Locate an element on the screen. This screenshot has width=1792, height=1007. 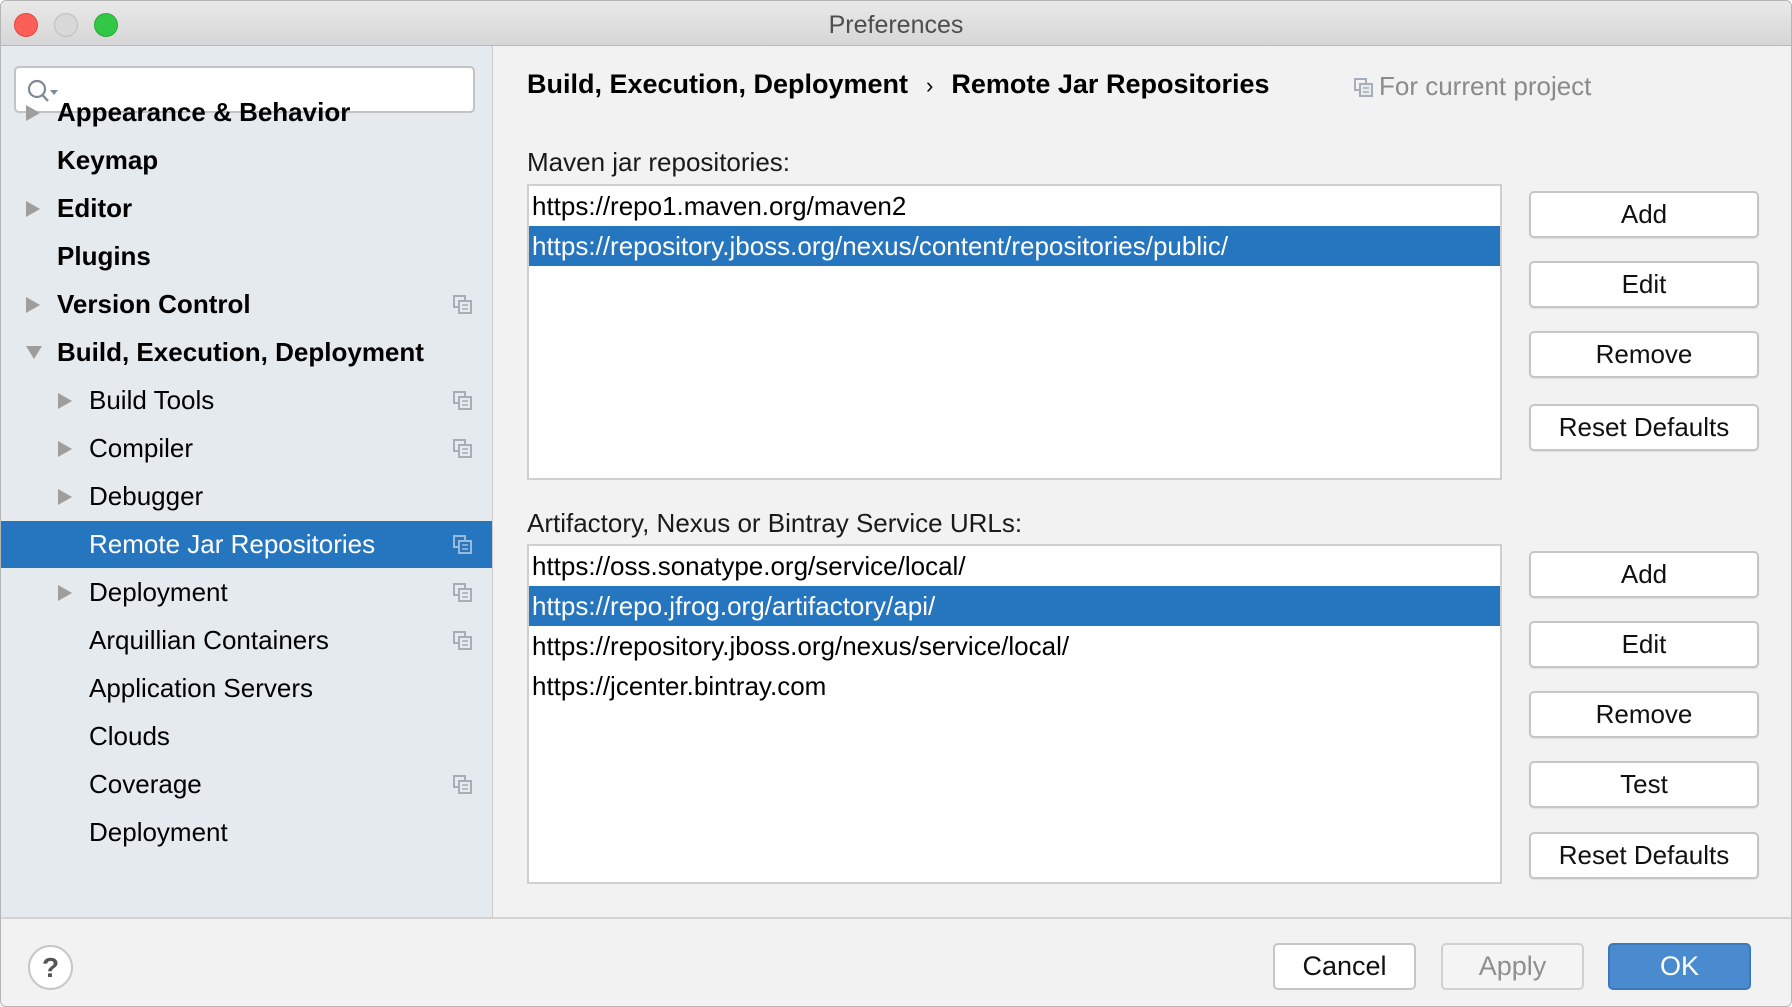
sidebar-item-label: Debugger is located at coordinates (146, 496).